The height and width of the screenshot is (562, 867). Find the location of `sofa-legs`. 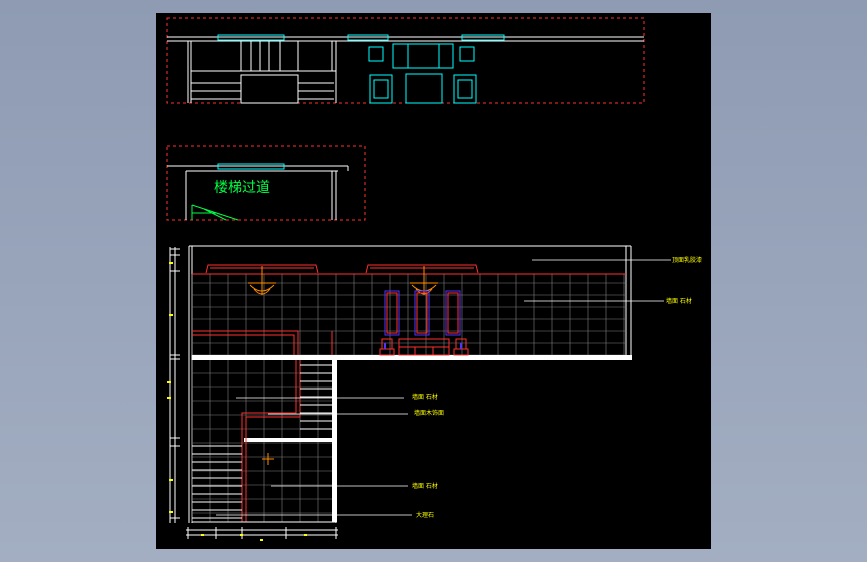

sofa-legs is located at coordinates (423, 346).